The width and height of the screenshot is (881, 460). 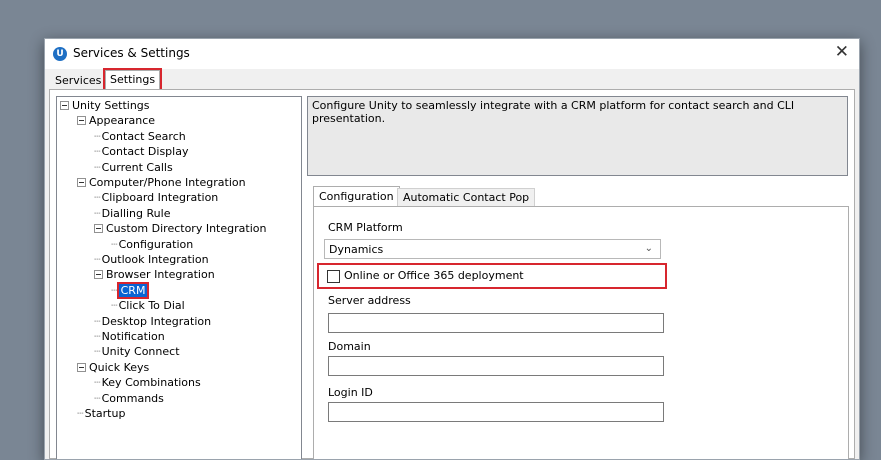 I want to click on tree-item-label: Contact Display, so click(x=145, y=152).